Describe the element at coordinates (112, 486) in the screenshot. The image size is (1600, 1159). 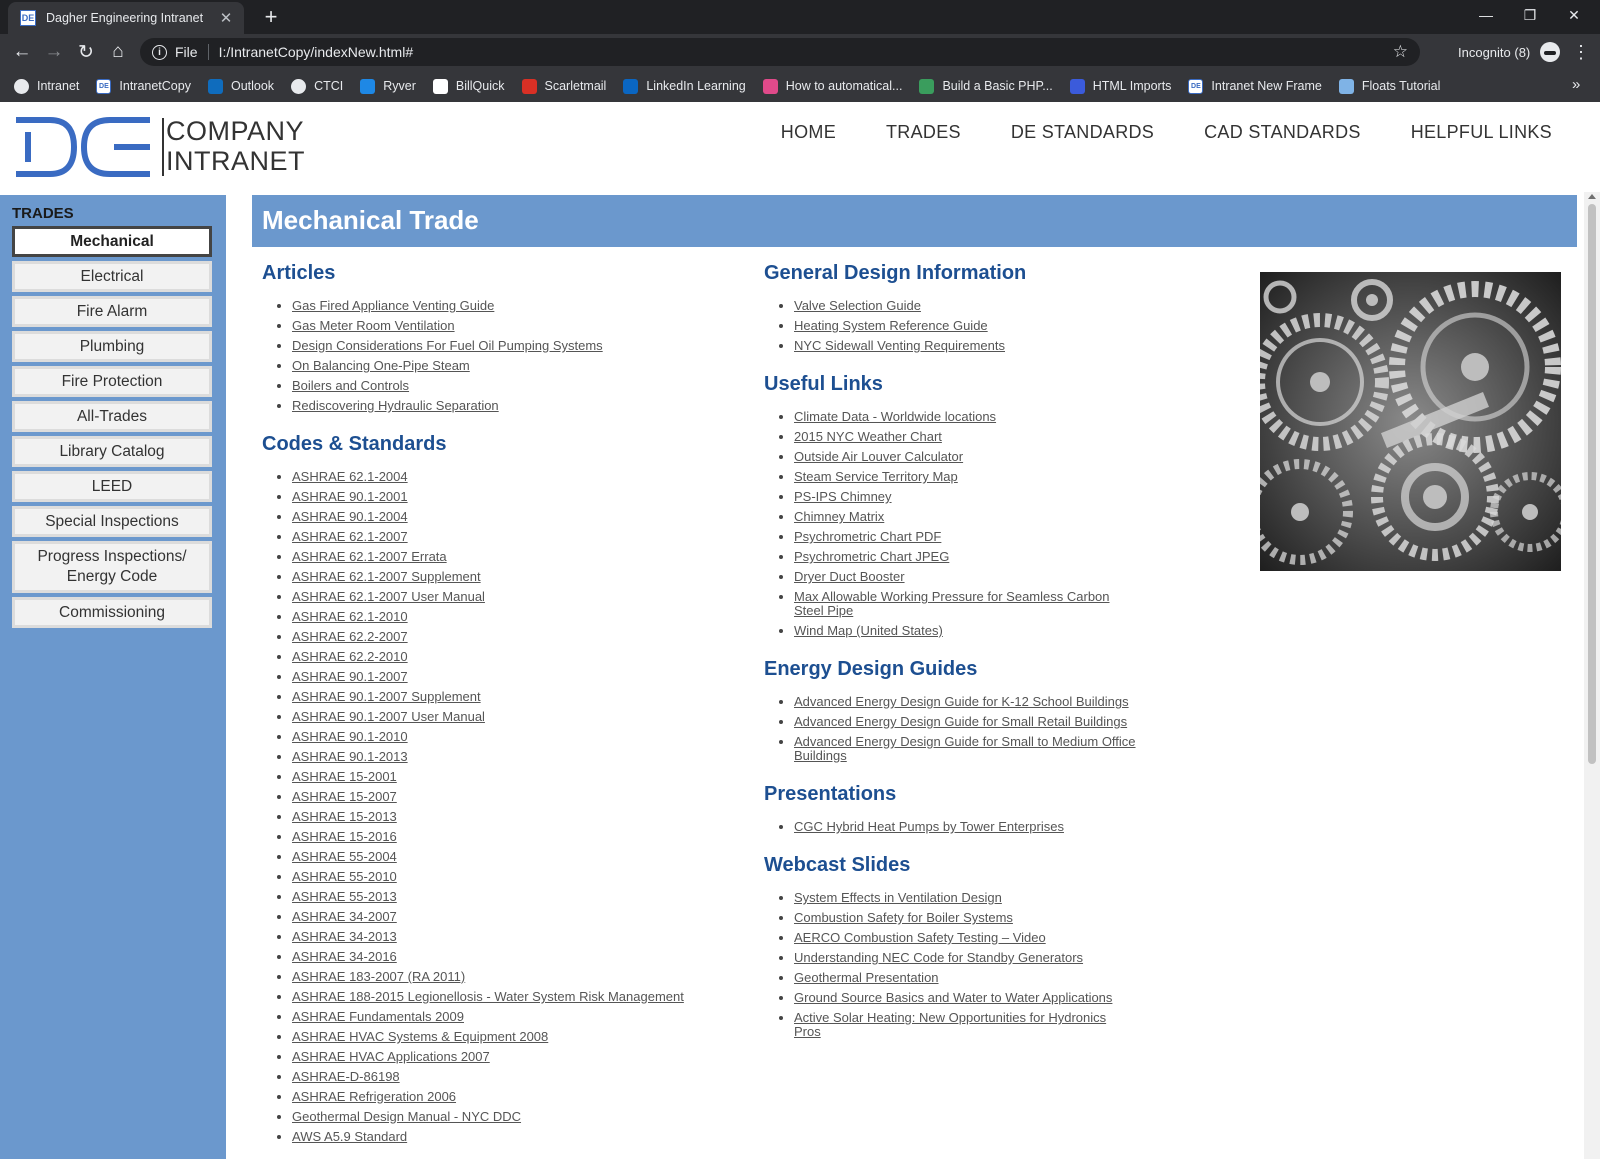
I see `sidebar-item-leed: LEED` at that location.